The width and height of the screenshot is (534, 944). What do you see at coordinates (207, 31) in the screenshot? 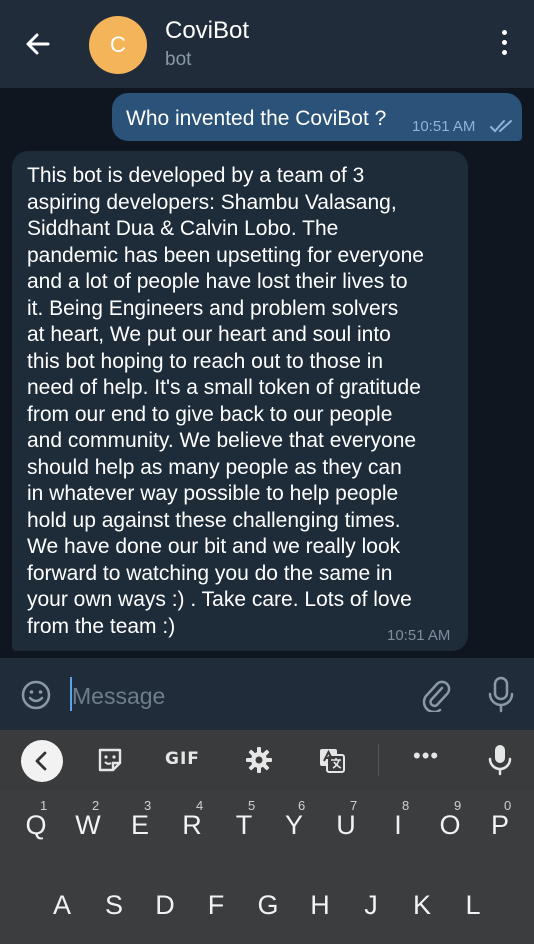
I see `chat-title: CoviBot` at bounding box center [207, 31].